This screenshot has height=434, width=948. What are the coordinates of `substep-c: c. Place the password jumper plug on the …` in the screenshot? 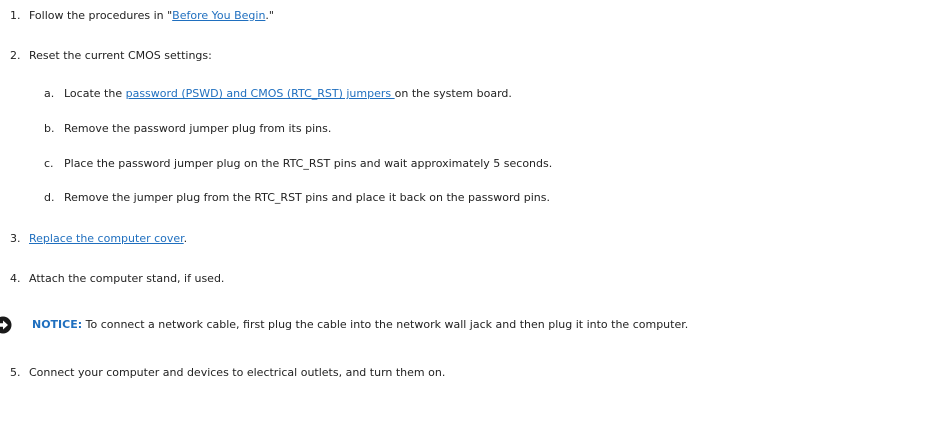 It's located at (298, 164).